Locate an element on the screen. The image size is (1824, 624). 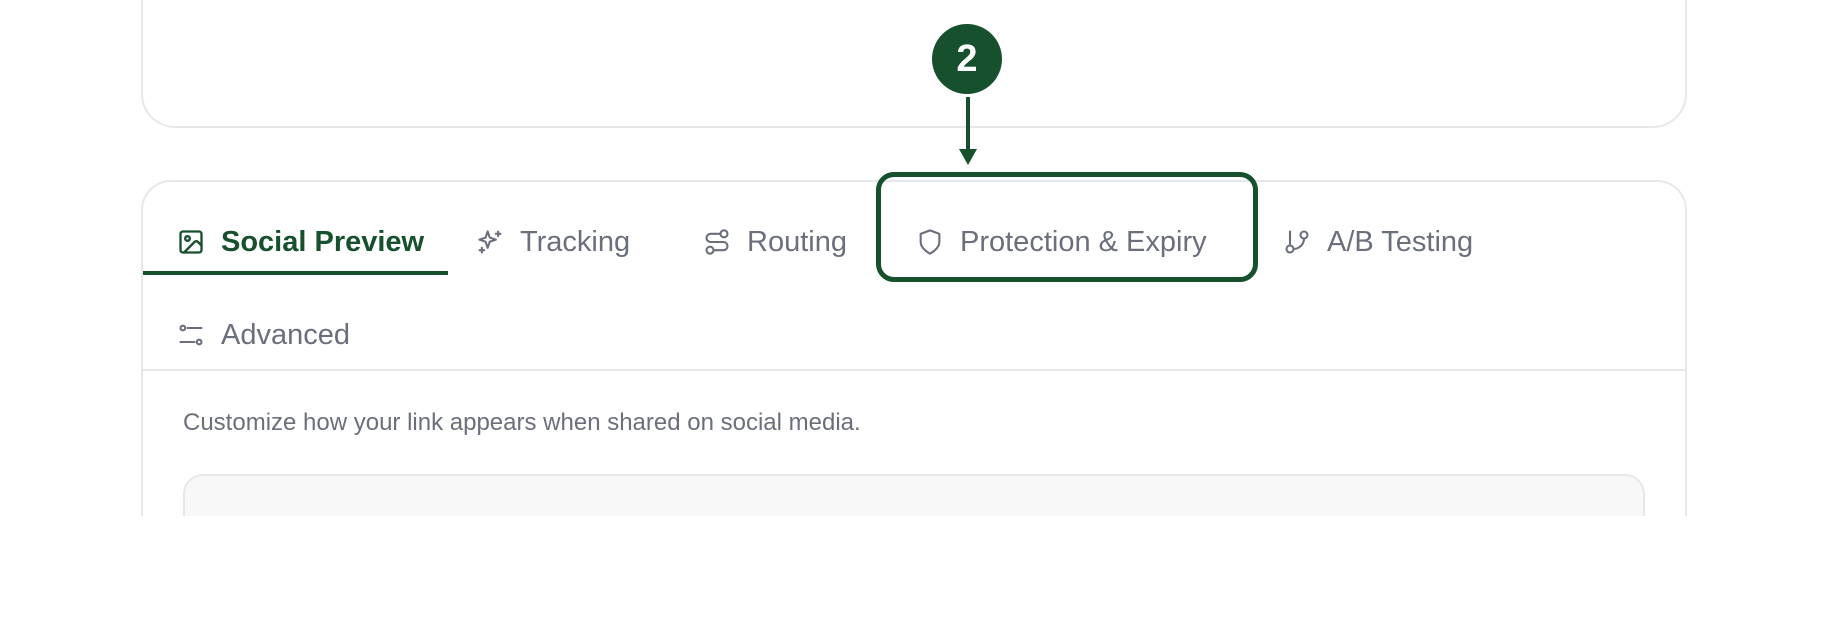
tab-protection-expiry-label: Protection & Expiry is located at coordinates (1083, 241).